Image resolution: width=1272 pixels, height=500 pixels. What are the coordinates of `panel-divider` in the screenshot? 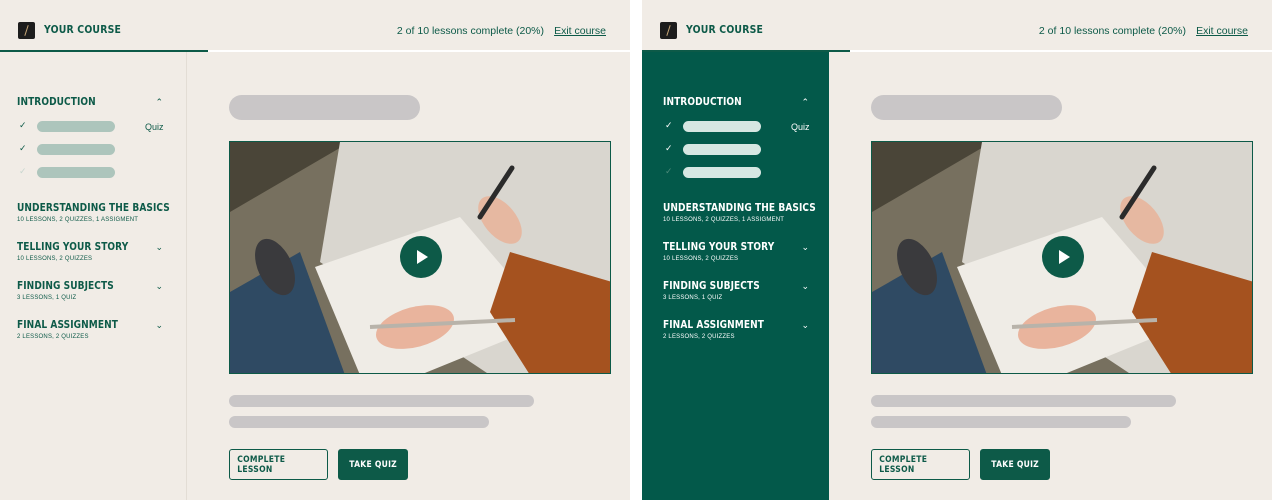 It's located at (636, 250).